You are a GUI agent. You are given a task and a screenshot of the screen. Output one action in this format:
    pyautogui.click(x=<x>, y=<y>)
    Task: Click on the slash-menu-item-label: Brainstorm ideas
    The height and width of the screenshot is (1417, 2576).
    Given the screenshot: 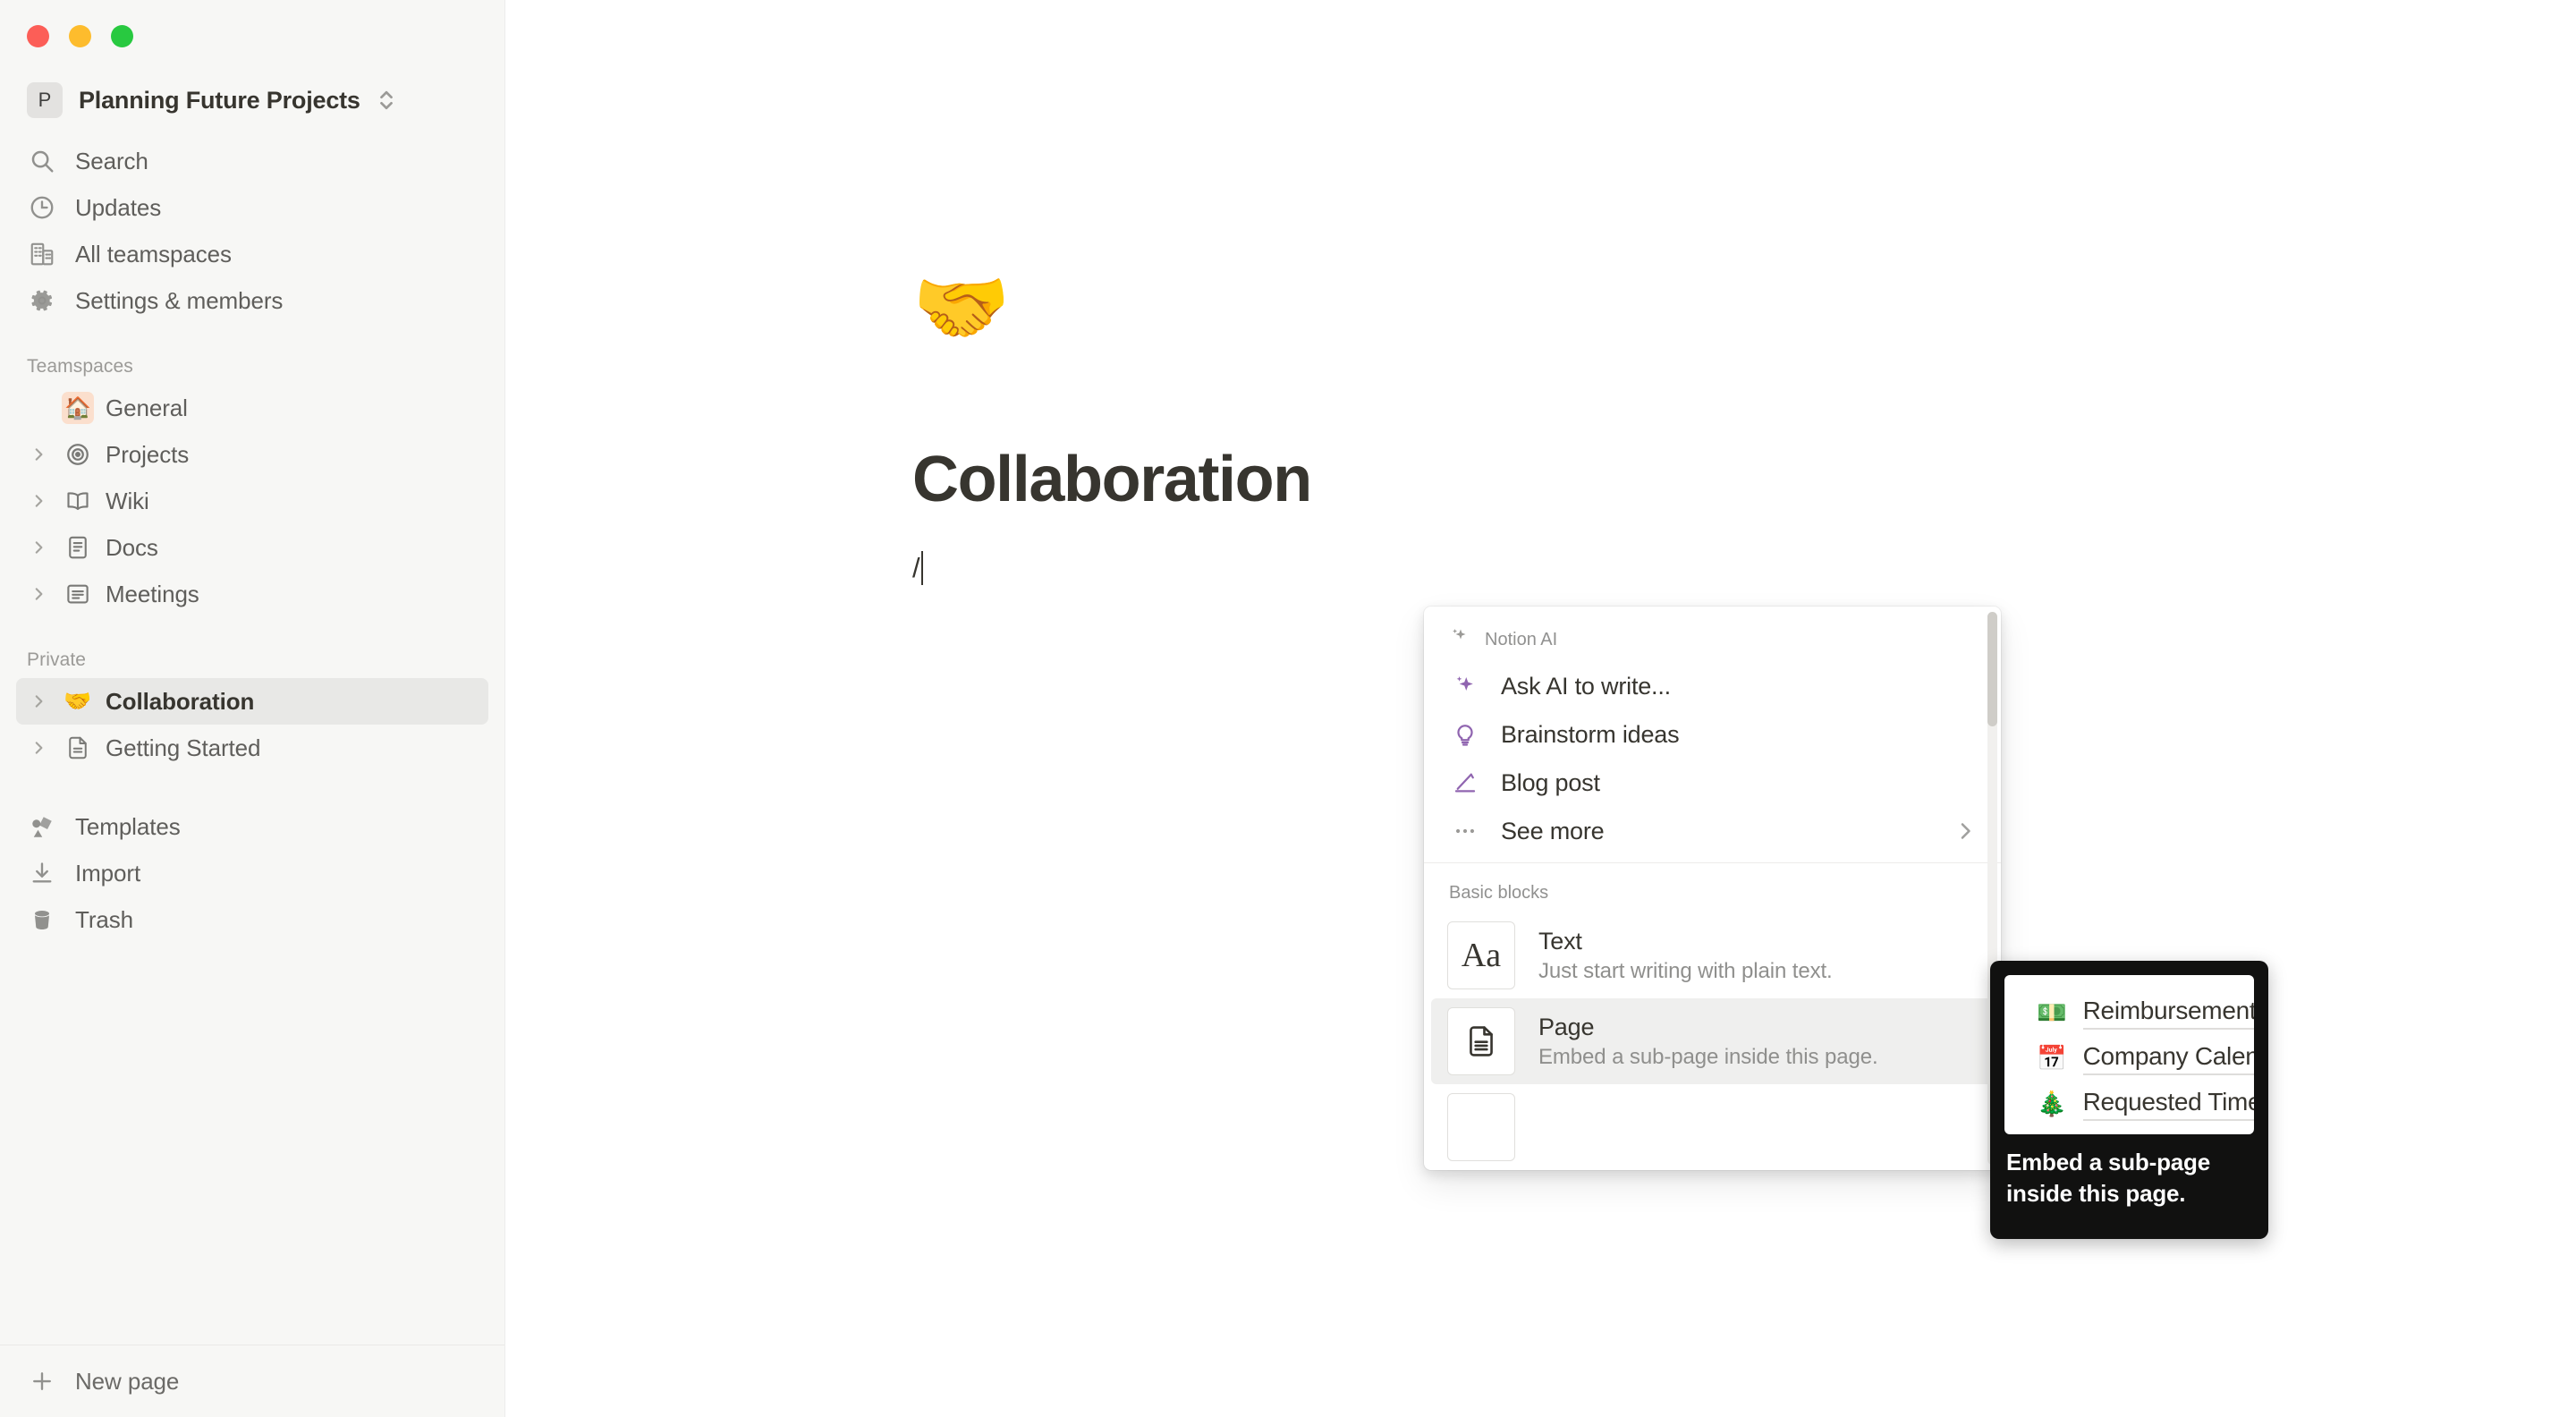 What is the action you would take?
    pyautogui.click(x=1590, y=734)
    